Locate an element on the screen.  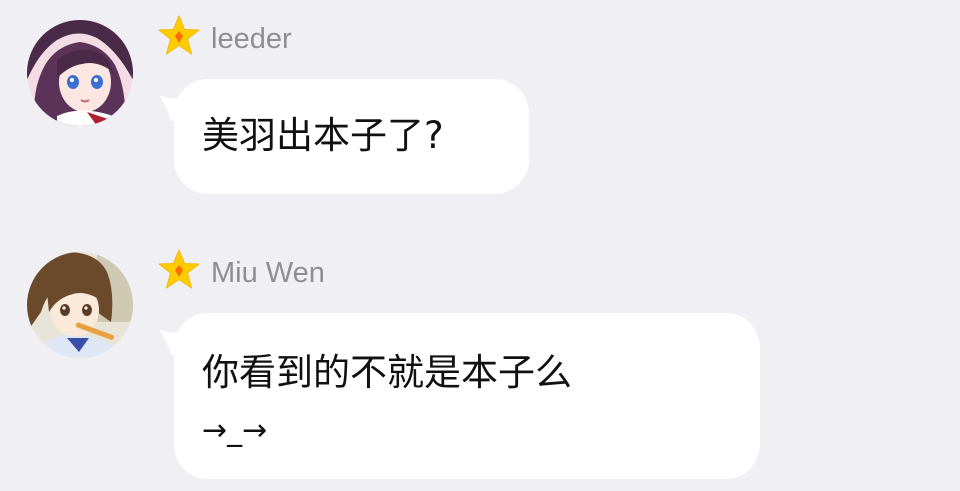
user-avatar is located at coordinates (80, 305).